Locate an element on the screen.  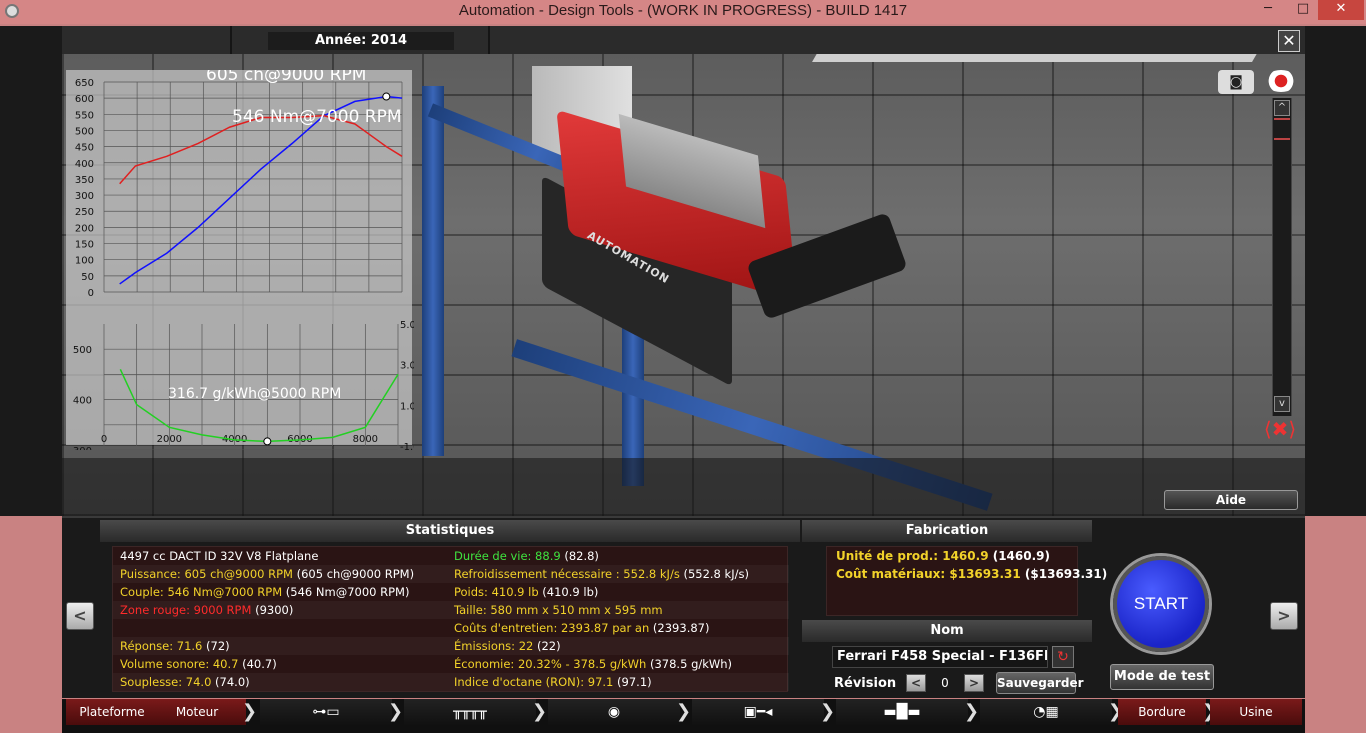
stat-value: (9300) is located at coordinates (272, 610).